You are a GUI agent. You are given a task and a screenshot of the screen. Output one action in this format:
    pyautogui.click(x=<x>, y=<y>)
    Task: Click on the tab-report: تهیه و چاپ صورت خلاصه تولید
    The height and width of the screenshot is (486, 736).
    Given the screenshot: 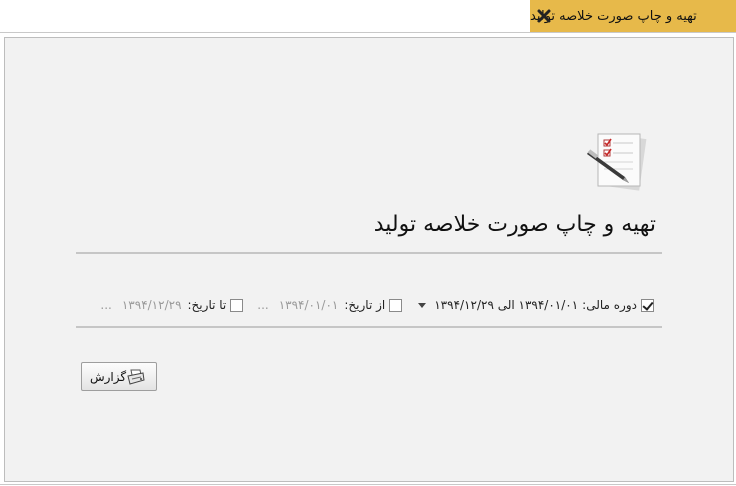 What is the action you would take?
    pyautogui.click(x=633, y=16)
    